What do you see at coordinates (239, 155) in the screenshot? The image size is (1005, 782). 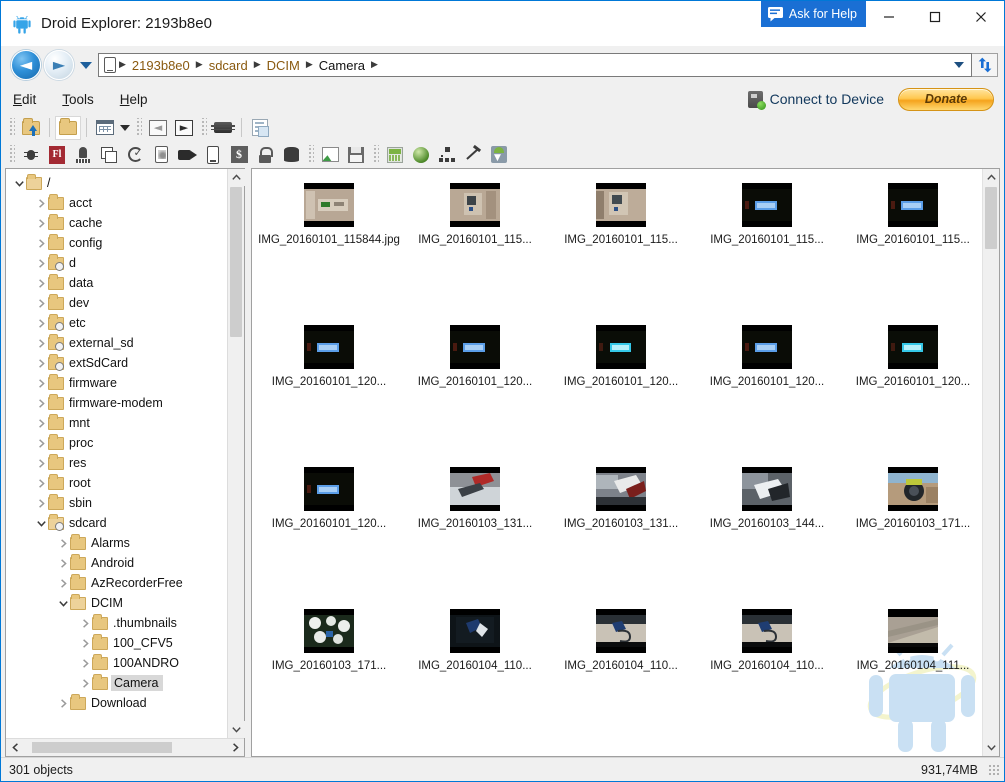 I see `shell-button: $` at bounding box center [239, 155].